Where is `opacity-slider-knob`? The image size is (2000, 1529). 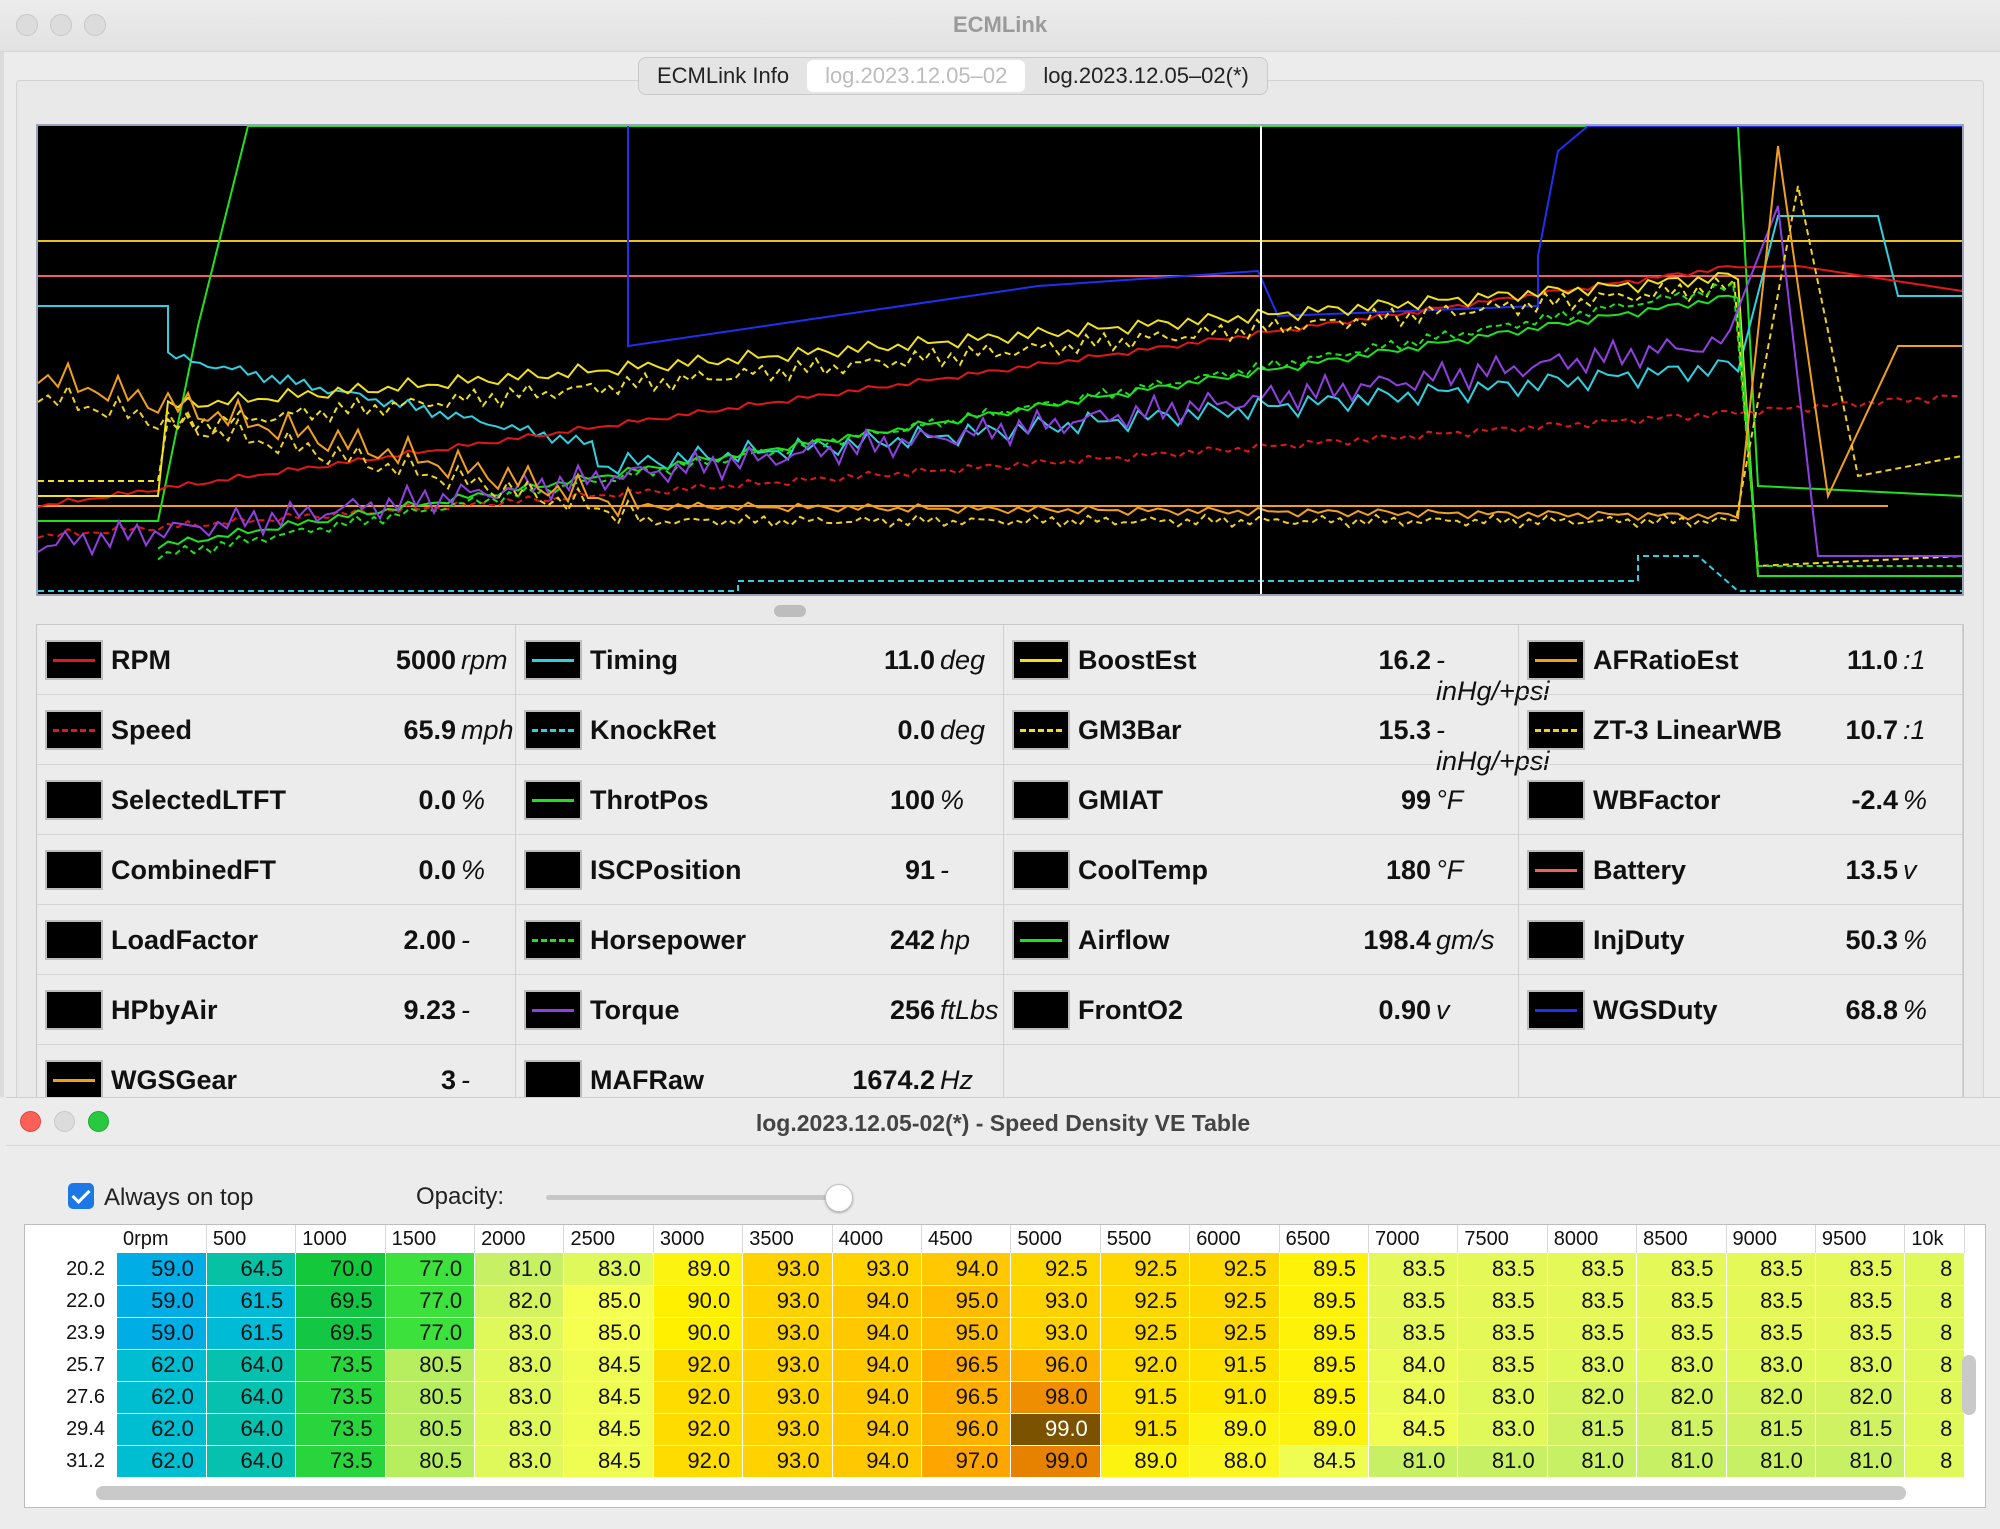 opacity-slider-knob is located at coordinates (839, 1198).